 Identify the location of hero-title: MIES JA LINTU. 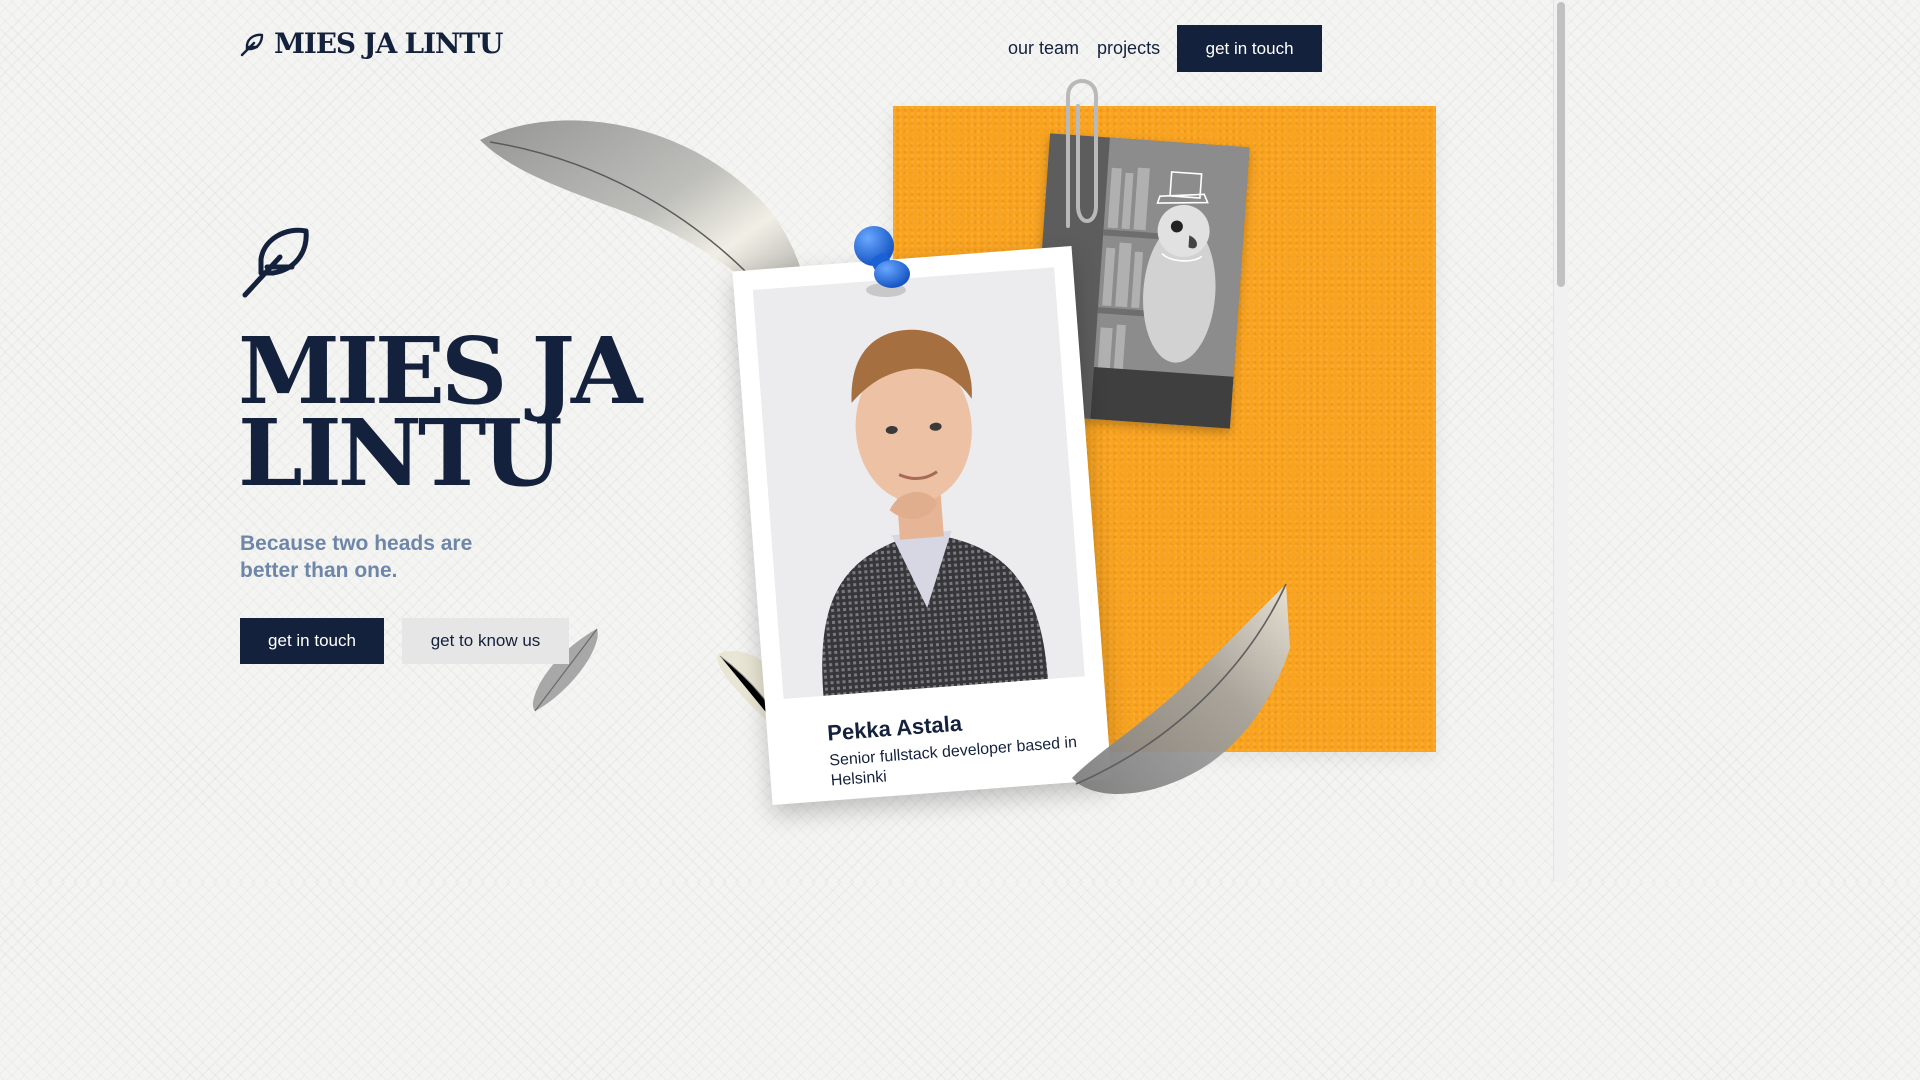
(448, 412).